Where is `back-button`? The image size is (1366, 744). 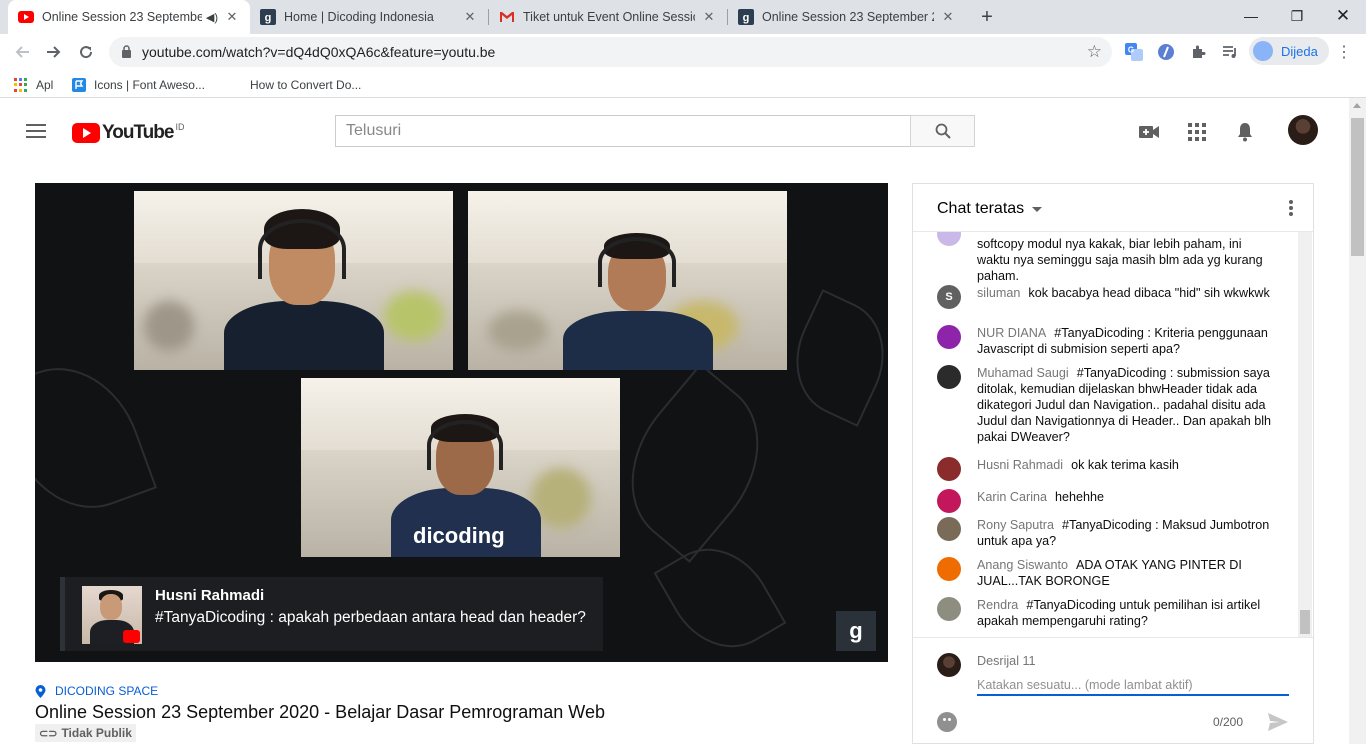 back-button is located at coordinates (22, 52).